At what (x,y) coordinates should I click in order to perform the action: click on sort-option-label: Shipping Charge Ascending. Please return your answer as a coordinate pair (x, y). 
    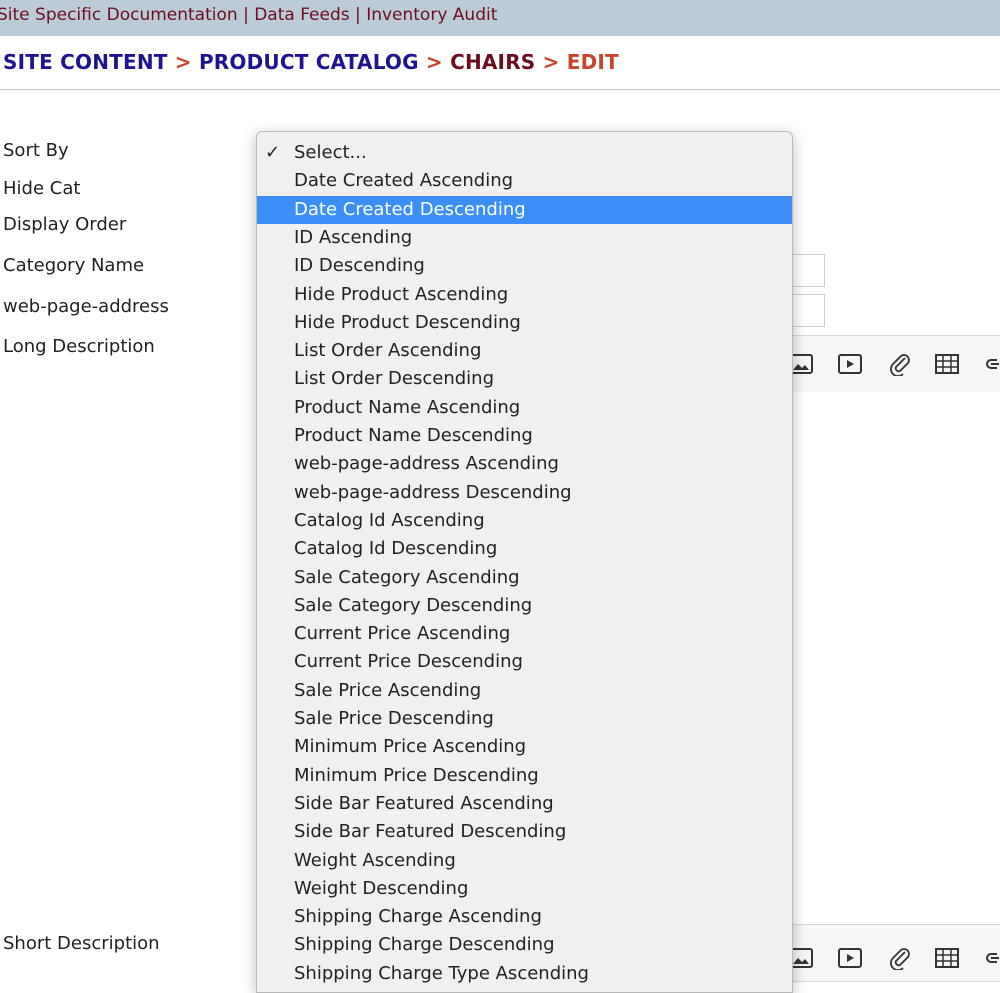
    Looking at the image, I should click on (418, 917).